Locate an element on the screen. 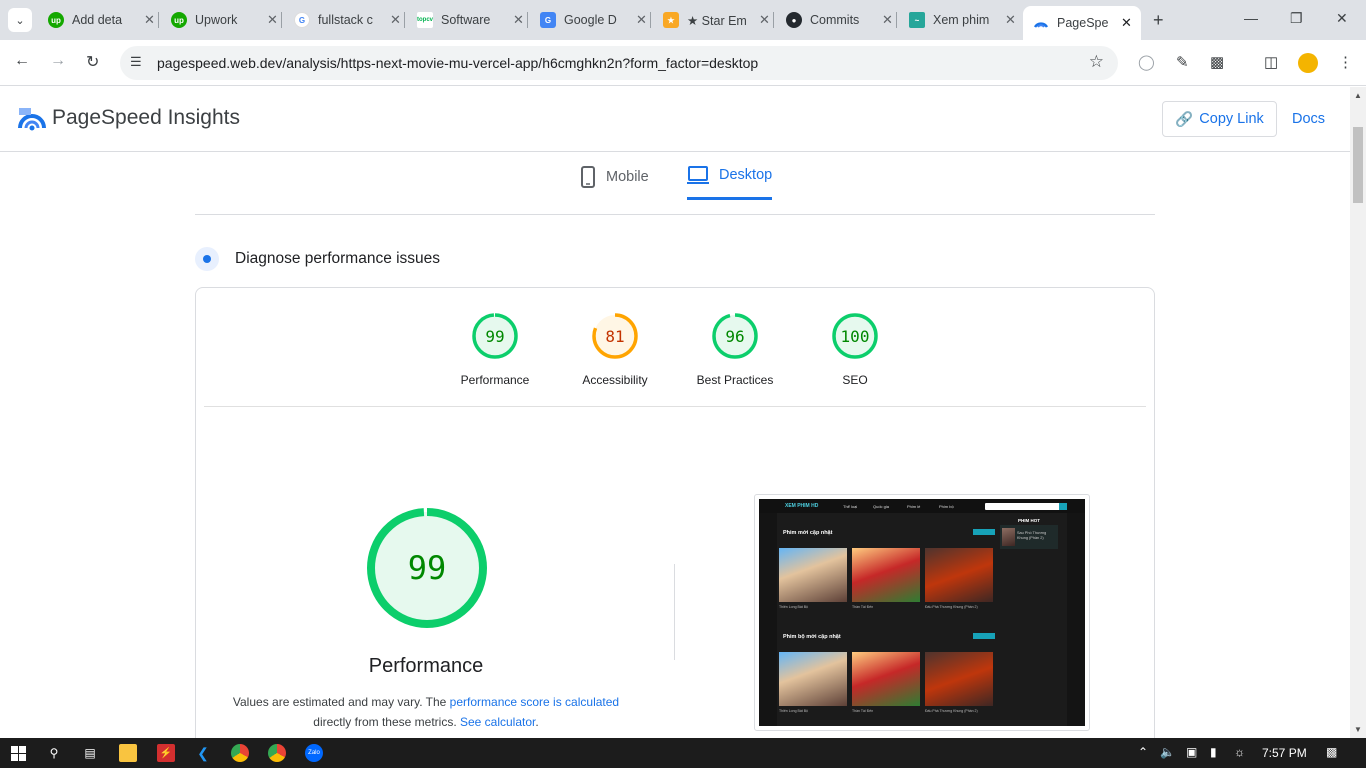  pen-extension-icon: ✎ is located at coordinates (1182, 62).